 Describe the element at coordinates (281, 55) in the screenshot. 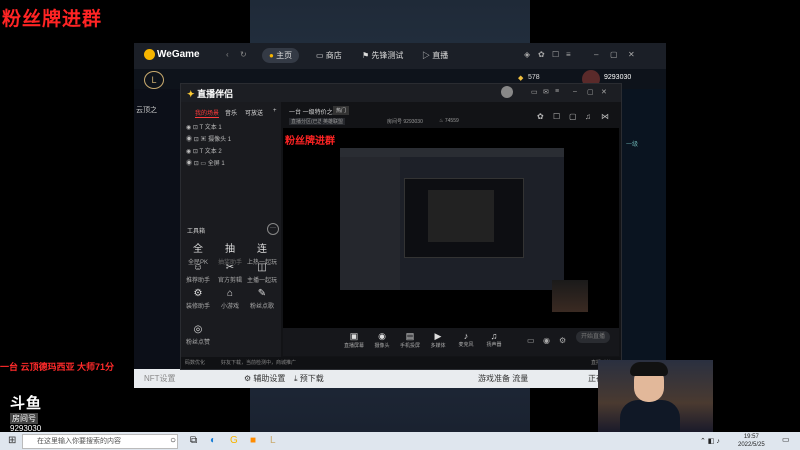

I see `nav-home: ● 主页` at that location.